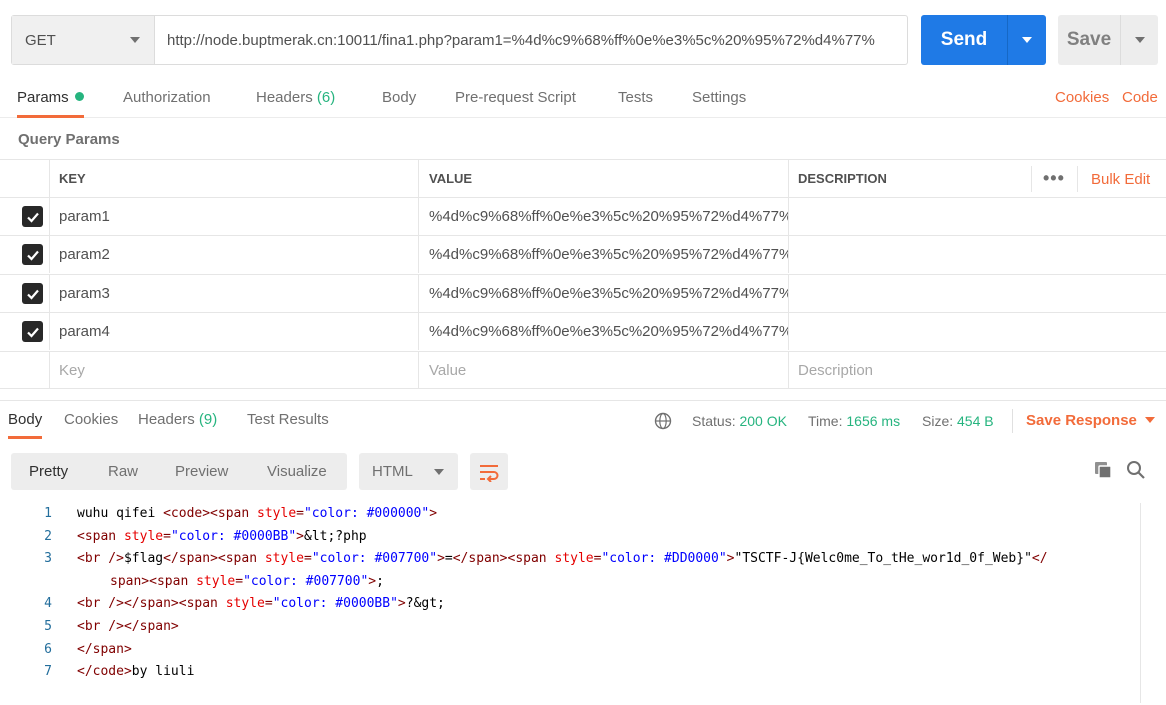 This screenshot has height=705, width=1166. Describe the element at coordinates (570, 627) in the screenshot. I see `code-line: 5 <br /></span>` at that location.